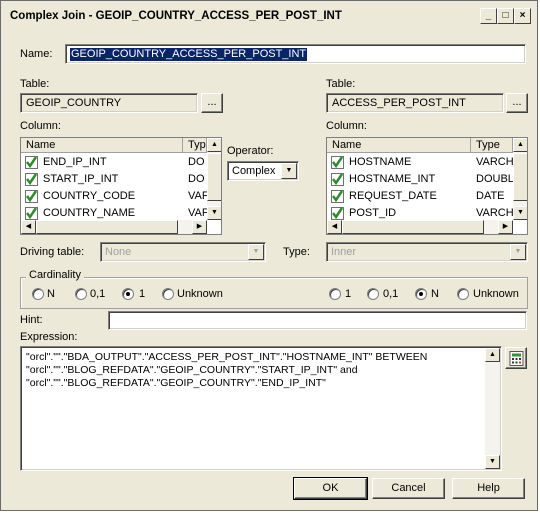 The image size is (540, 513). I want to click on calculator-icon, so click(516, 358).